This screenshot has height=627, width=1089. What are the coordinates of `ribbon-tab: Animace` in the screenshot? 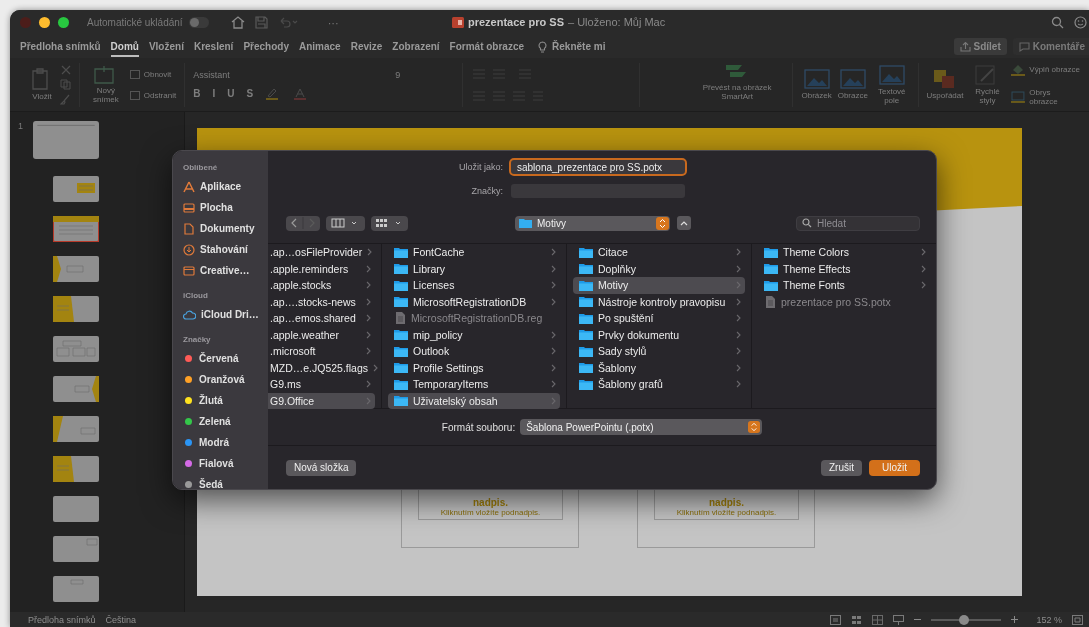 It's located at (320, 46).